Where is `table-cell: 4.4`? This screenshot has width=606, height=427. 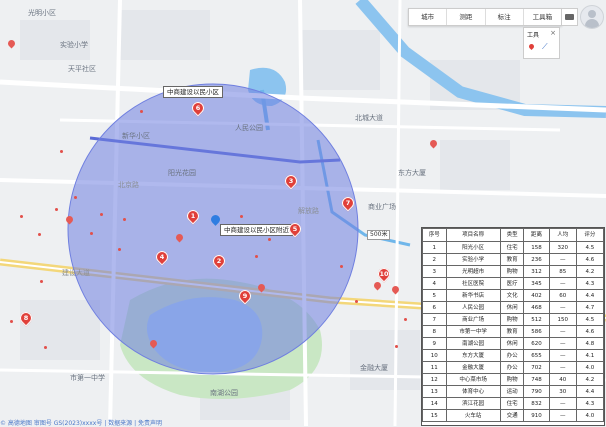
table-cell: 4.4 is located at coordinates (589, 295).